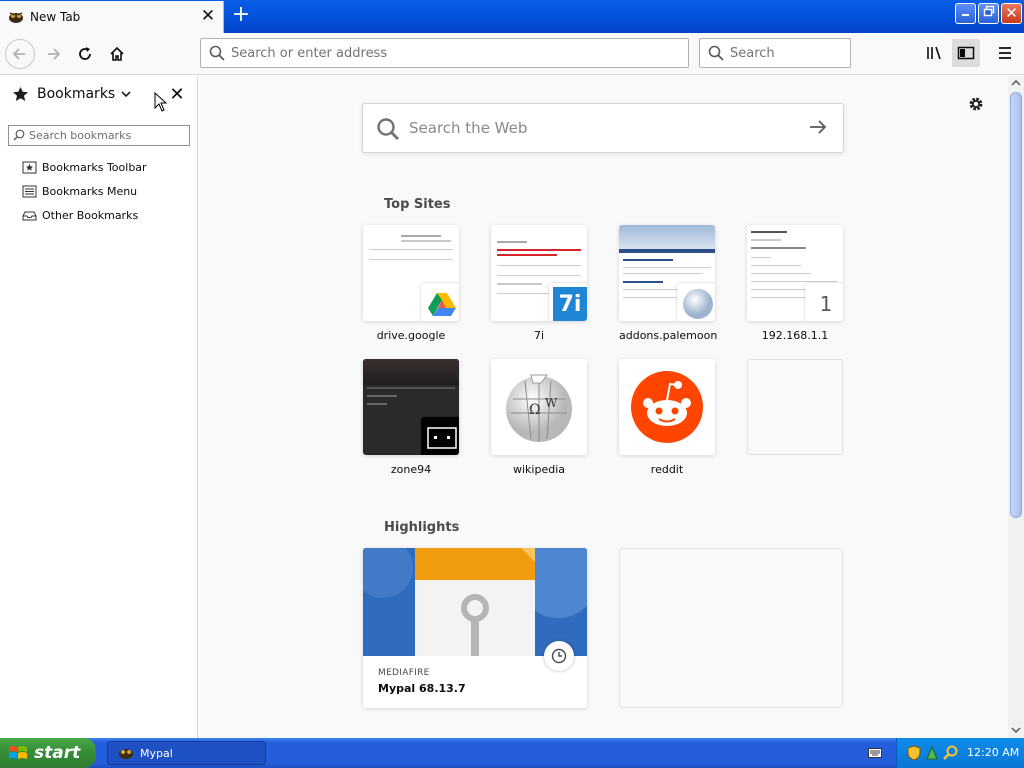 The image size is (1024, 768). What do you see at coordinates (667, 407) in the screenshot?
I see `reddit-icon` at bounding box center [667, 407].